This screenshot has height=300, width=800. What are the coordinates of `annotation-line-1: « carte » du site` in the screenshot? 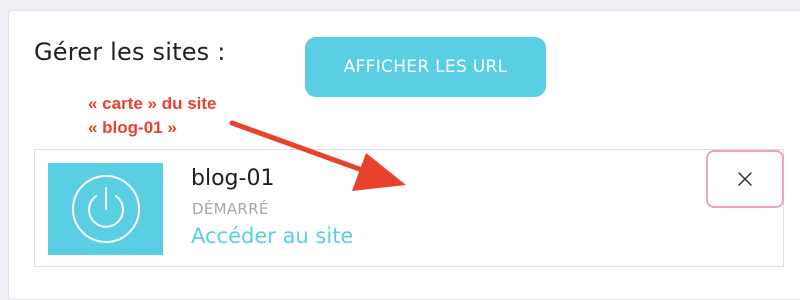 It's located at (152, 103).